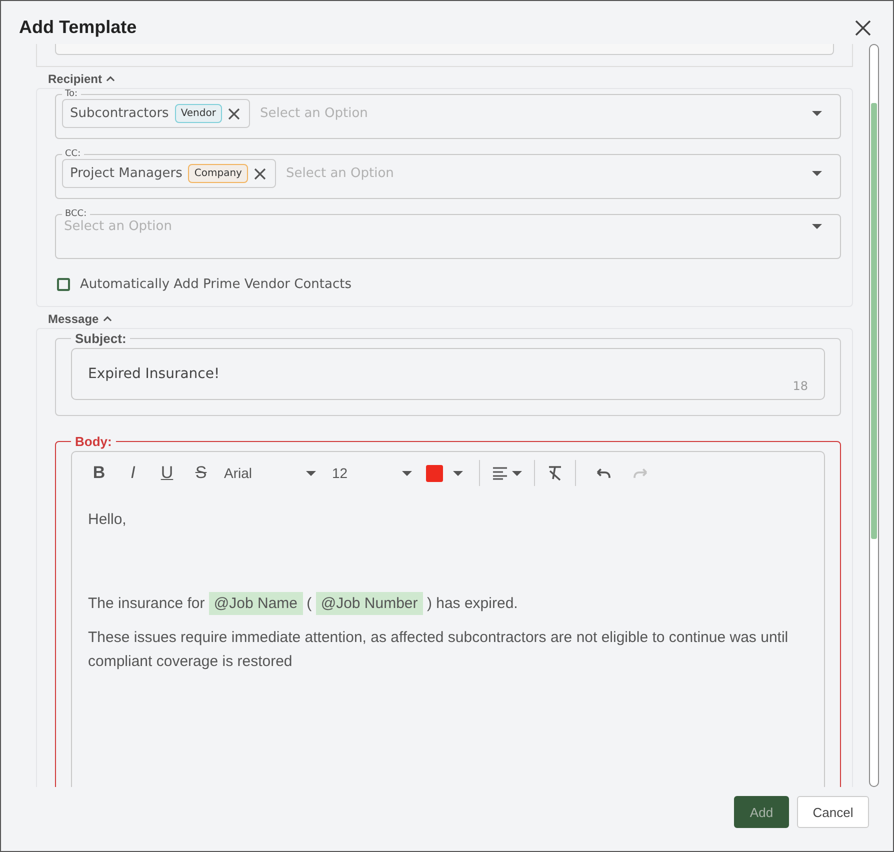 The height and width of the screenshot is (852, 894). I want to click on dialog-title: Add Template, so click(78, 27).